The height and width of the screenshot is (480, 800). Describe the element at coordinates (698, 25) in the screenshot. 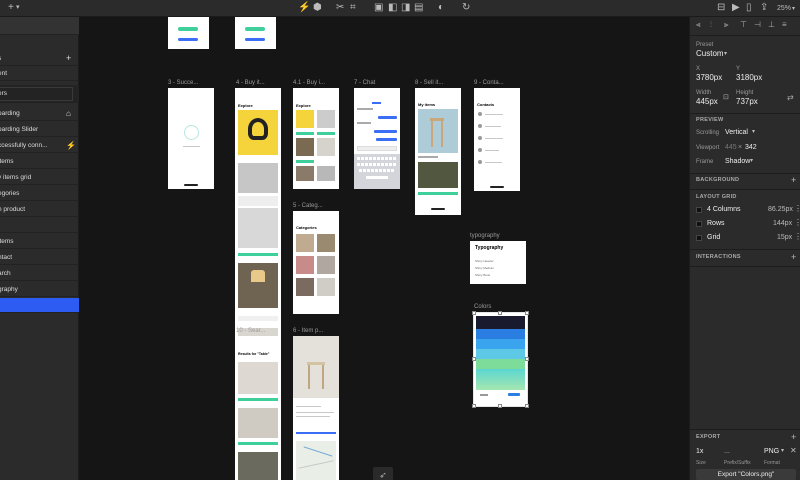

I see `align-left-icon: ⫷` at that location.